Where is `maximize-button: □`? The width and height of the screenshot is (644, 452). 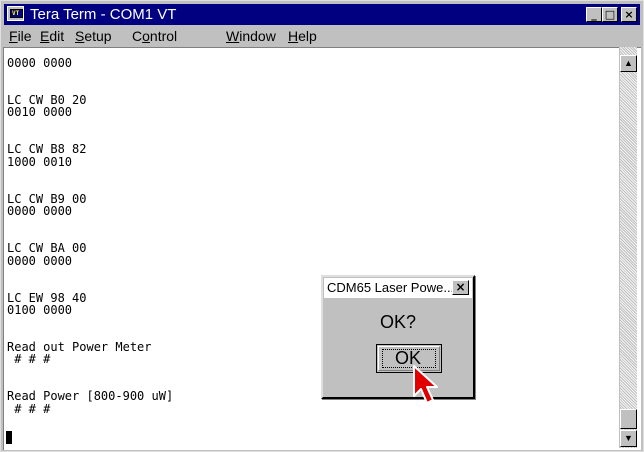 maximize-button: □ is located at coordinates (610, 14).